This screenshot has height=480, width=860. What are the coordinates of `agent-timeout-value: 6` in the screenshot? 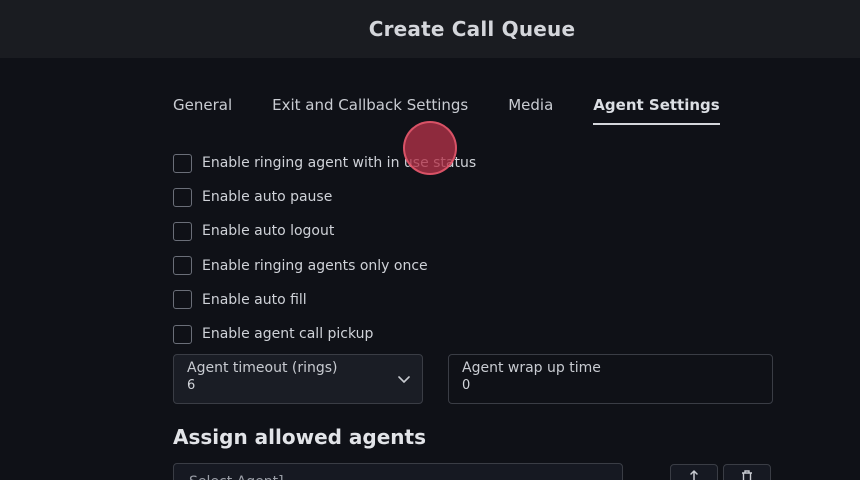 It's located at (191, 385).